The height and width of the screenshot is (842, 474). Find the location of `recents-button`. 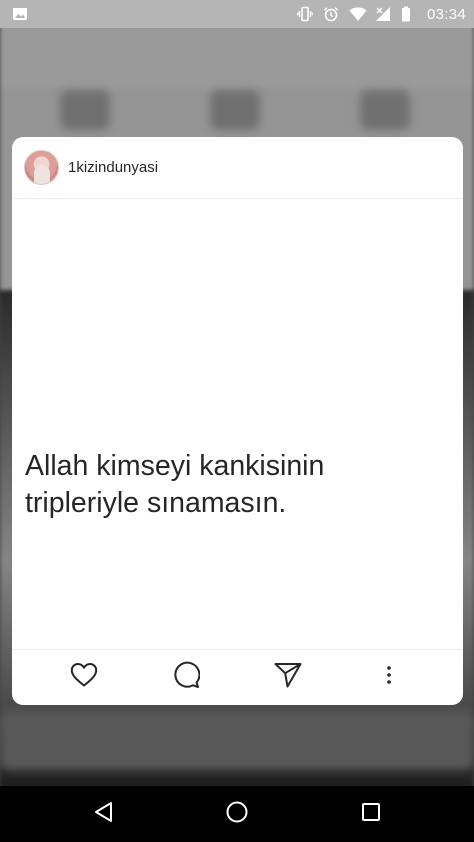

recents-button is located at coordinates (371, 814).